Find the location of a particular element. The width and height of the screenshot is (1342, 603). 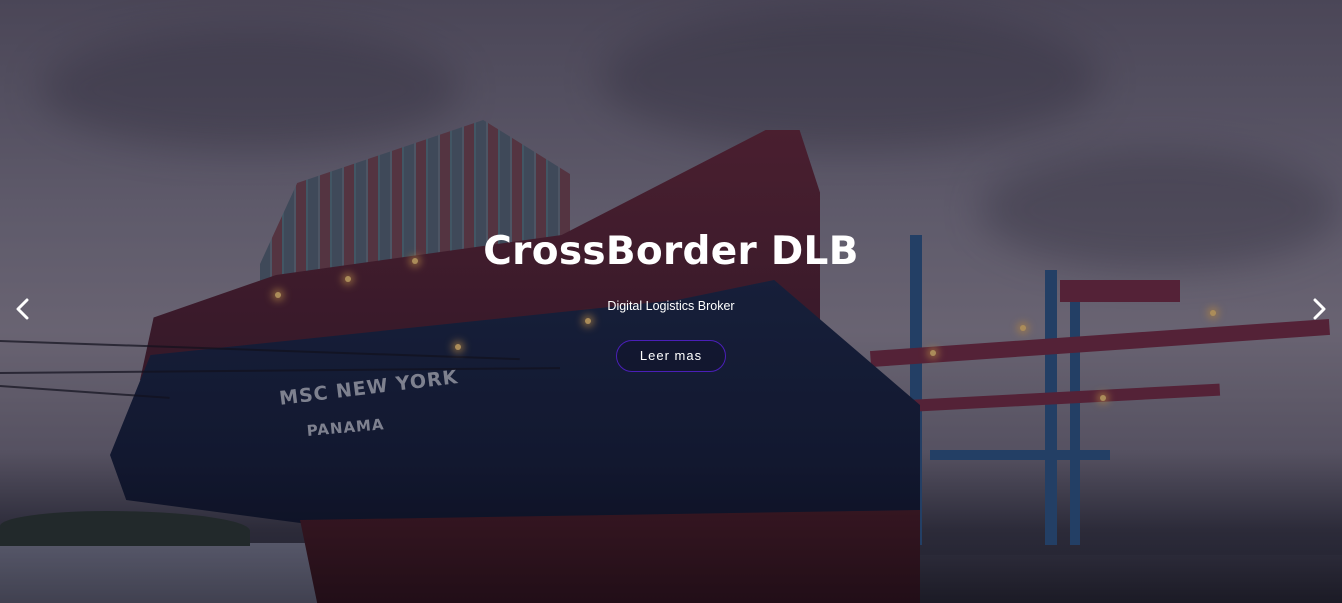

hero-subtitle: Digital Logistics Broker is located at coordinates (671, 306).